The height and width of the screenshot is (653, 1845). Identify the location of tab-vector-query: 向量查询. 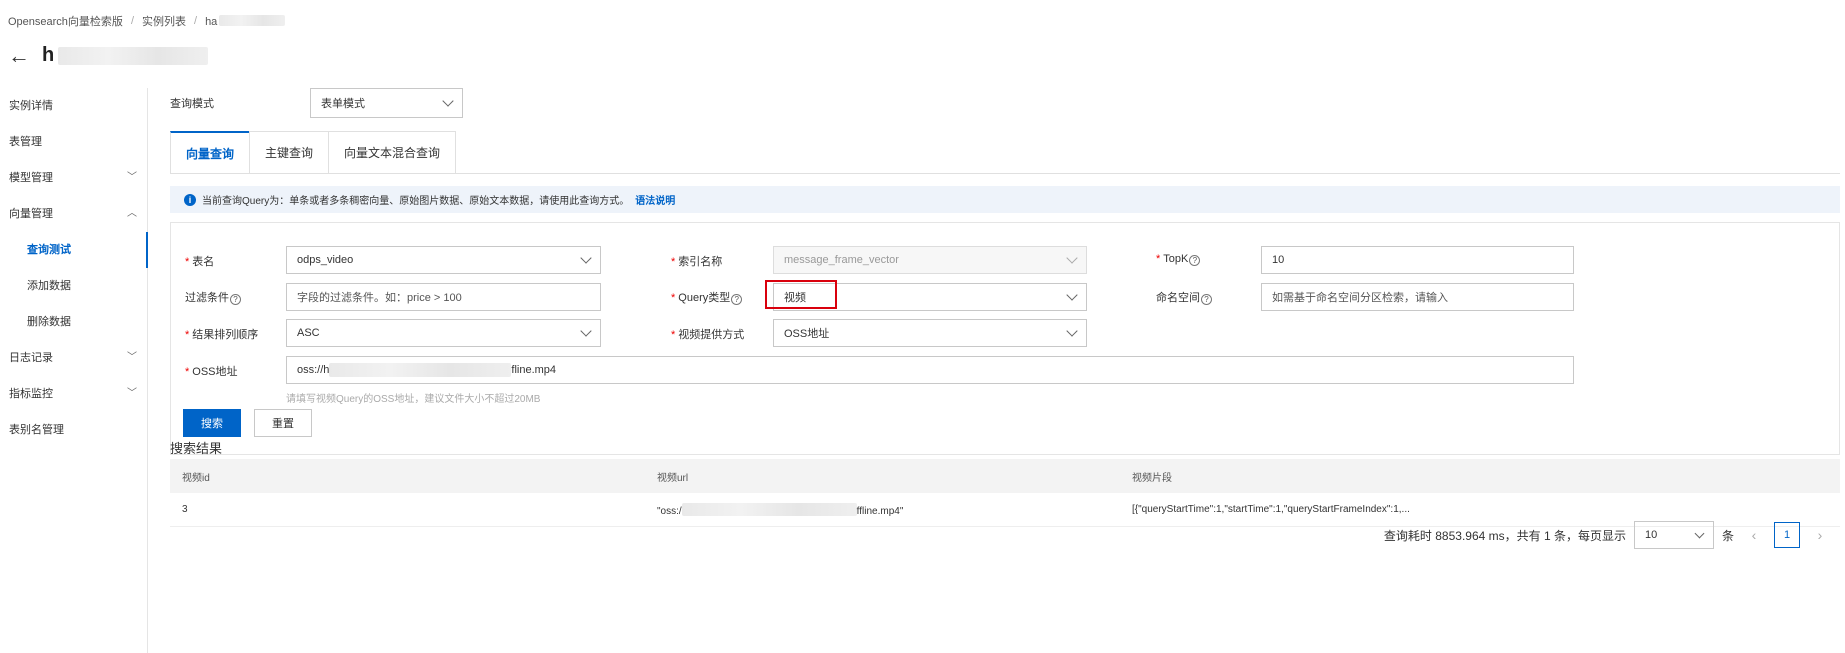
(210, 152).